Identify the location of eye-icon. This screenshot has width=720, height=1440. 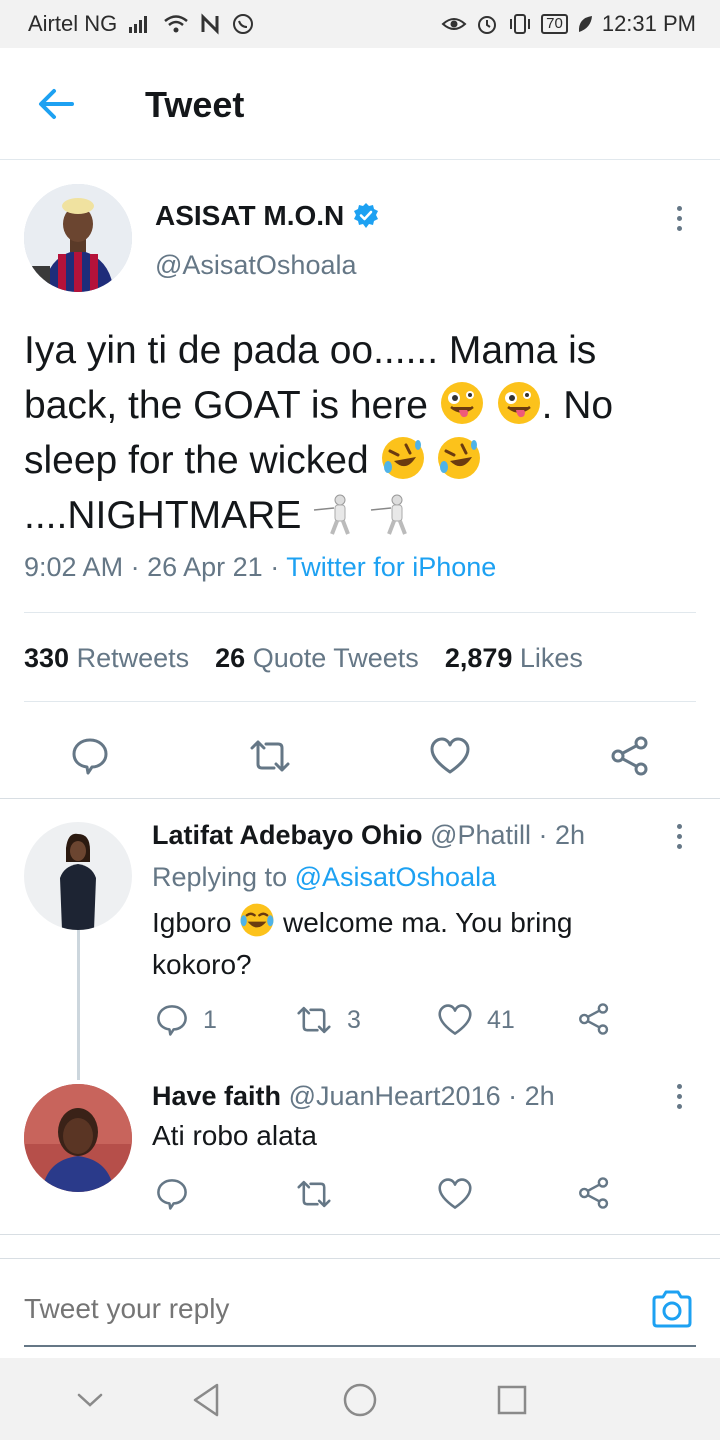
(454, 24).